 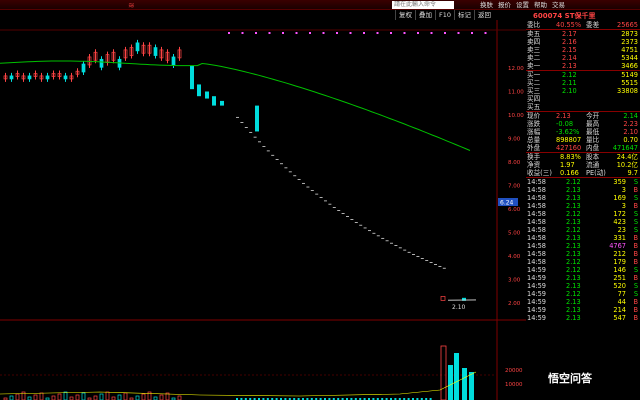 I want to click on buys-row: 买五, so click(x=583, y=107).